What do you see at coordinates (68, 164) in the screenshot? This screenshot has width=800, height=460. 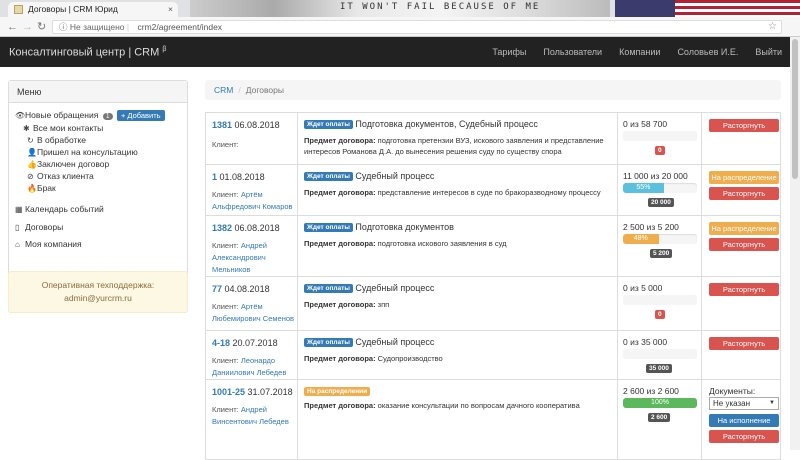 I see `sidebar-item-contract: 👍Заключен договор` at bounding box center [68, 164].